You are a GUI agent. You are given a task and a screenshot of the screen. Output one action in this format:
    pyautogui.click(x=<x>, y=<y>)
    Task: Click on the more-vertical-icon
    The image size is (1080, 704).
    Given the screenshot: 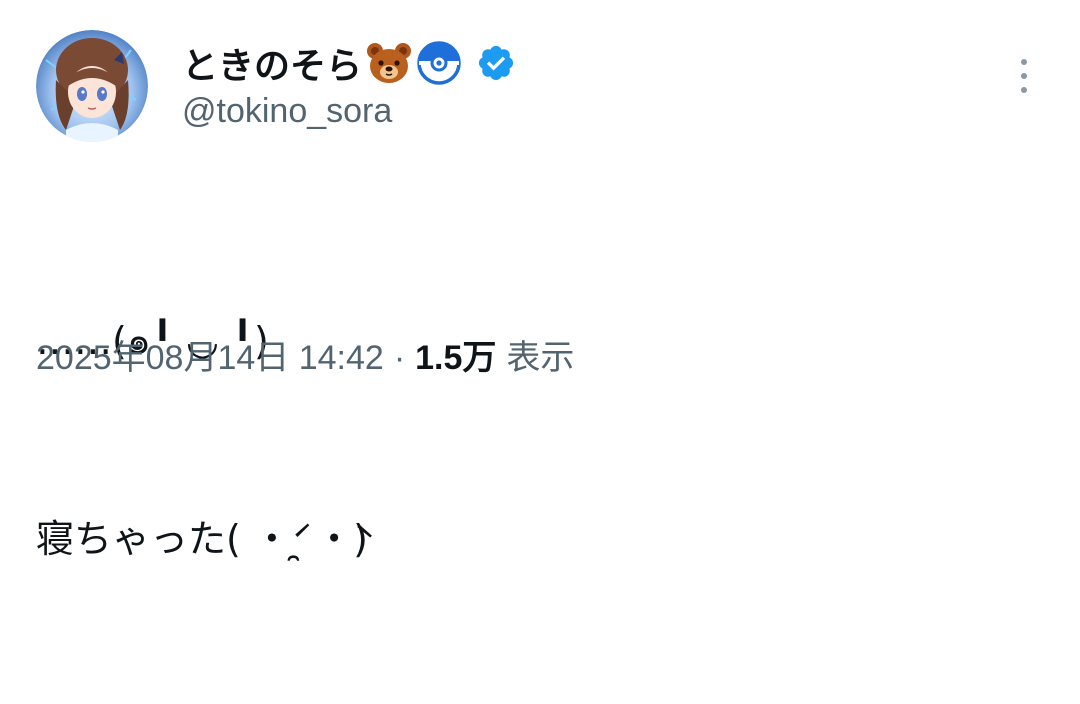 What is the action you would take?
    pyautogui.click(x=1024, y=76)
    